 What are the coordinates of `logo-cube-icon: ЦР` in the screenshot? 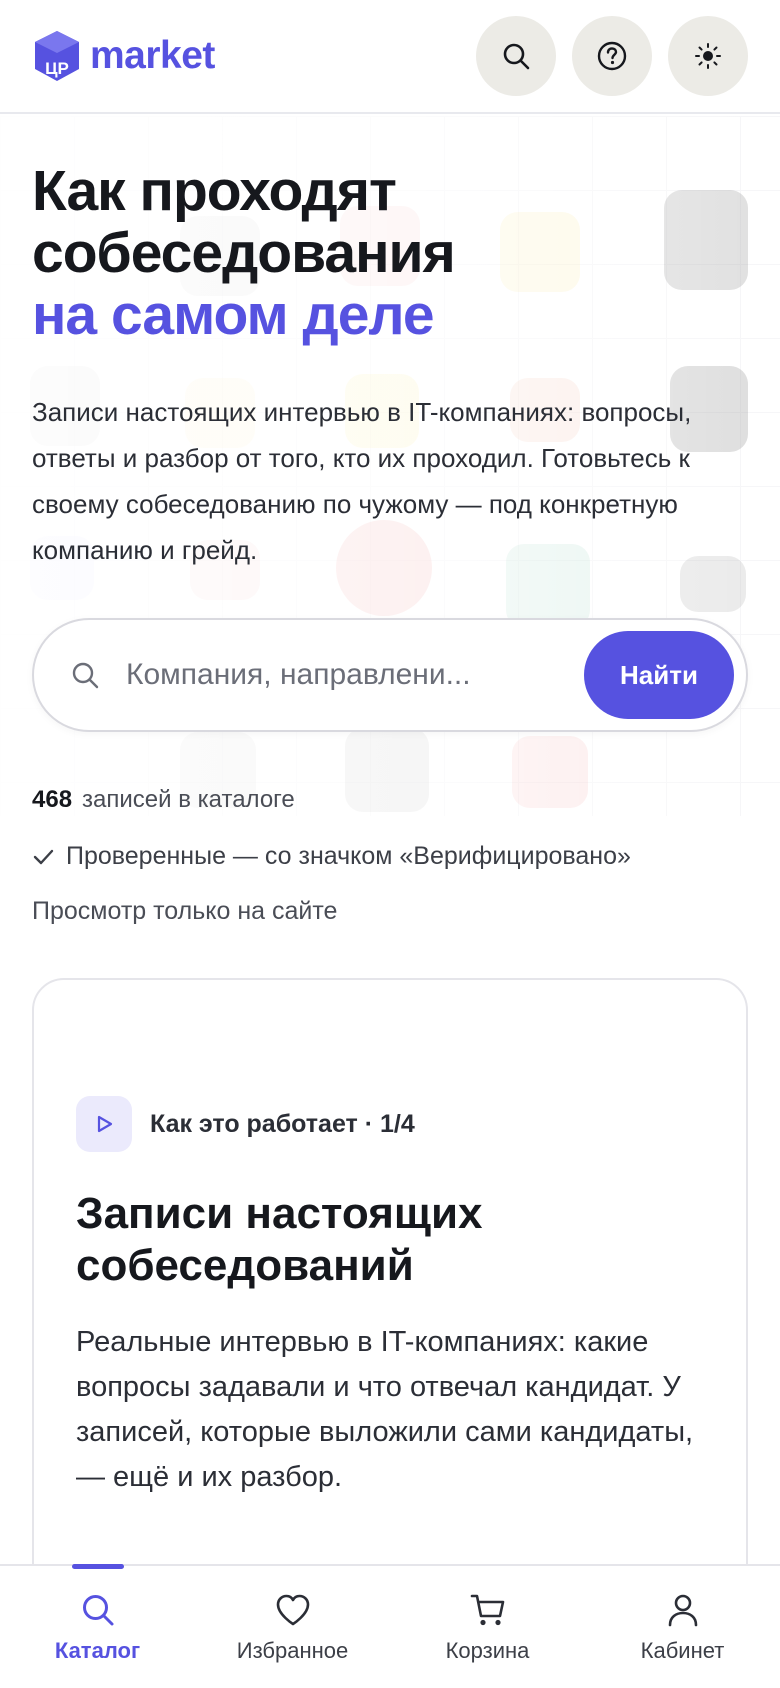 It's located at (57, 56).